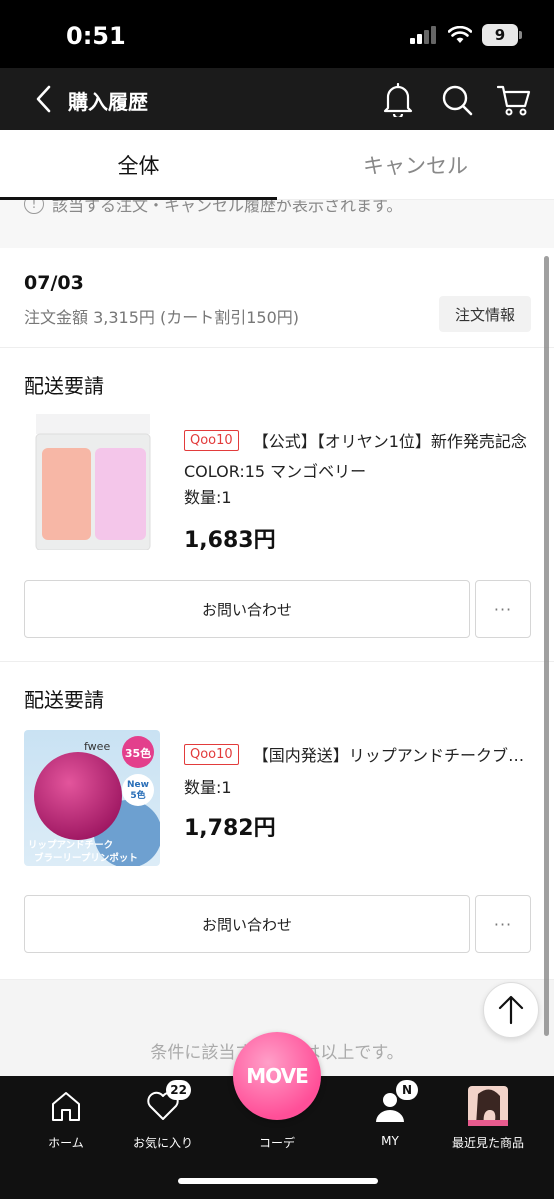 The width and height of the screenshot is (554, 1199). Describe the element at coordinates (230, 828) in the screenshot. I see `product-price: 1,782円` at that location.